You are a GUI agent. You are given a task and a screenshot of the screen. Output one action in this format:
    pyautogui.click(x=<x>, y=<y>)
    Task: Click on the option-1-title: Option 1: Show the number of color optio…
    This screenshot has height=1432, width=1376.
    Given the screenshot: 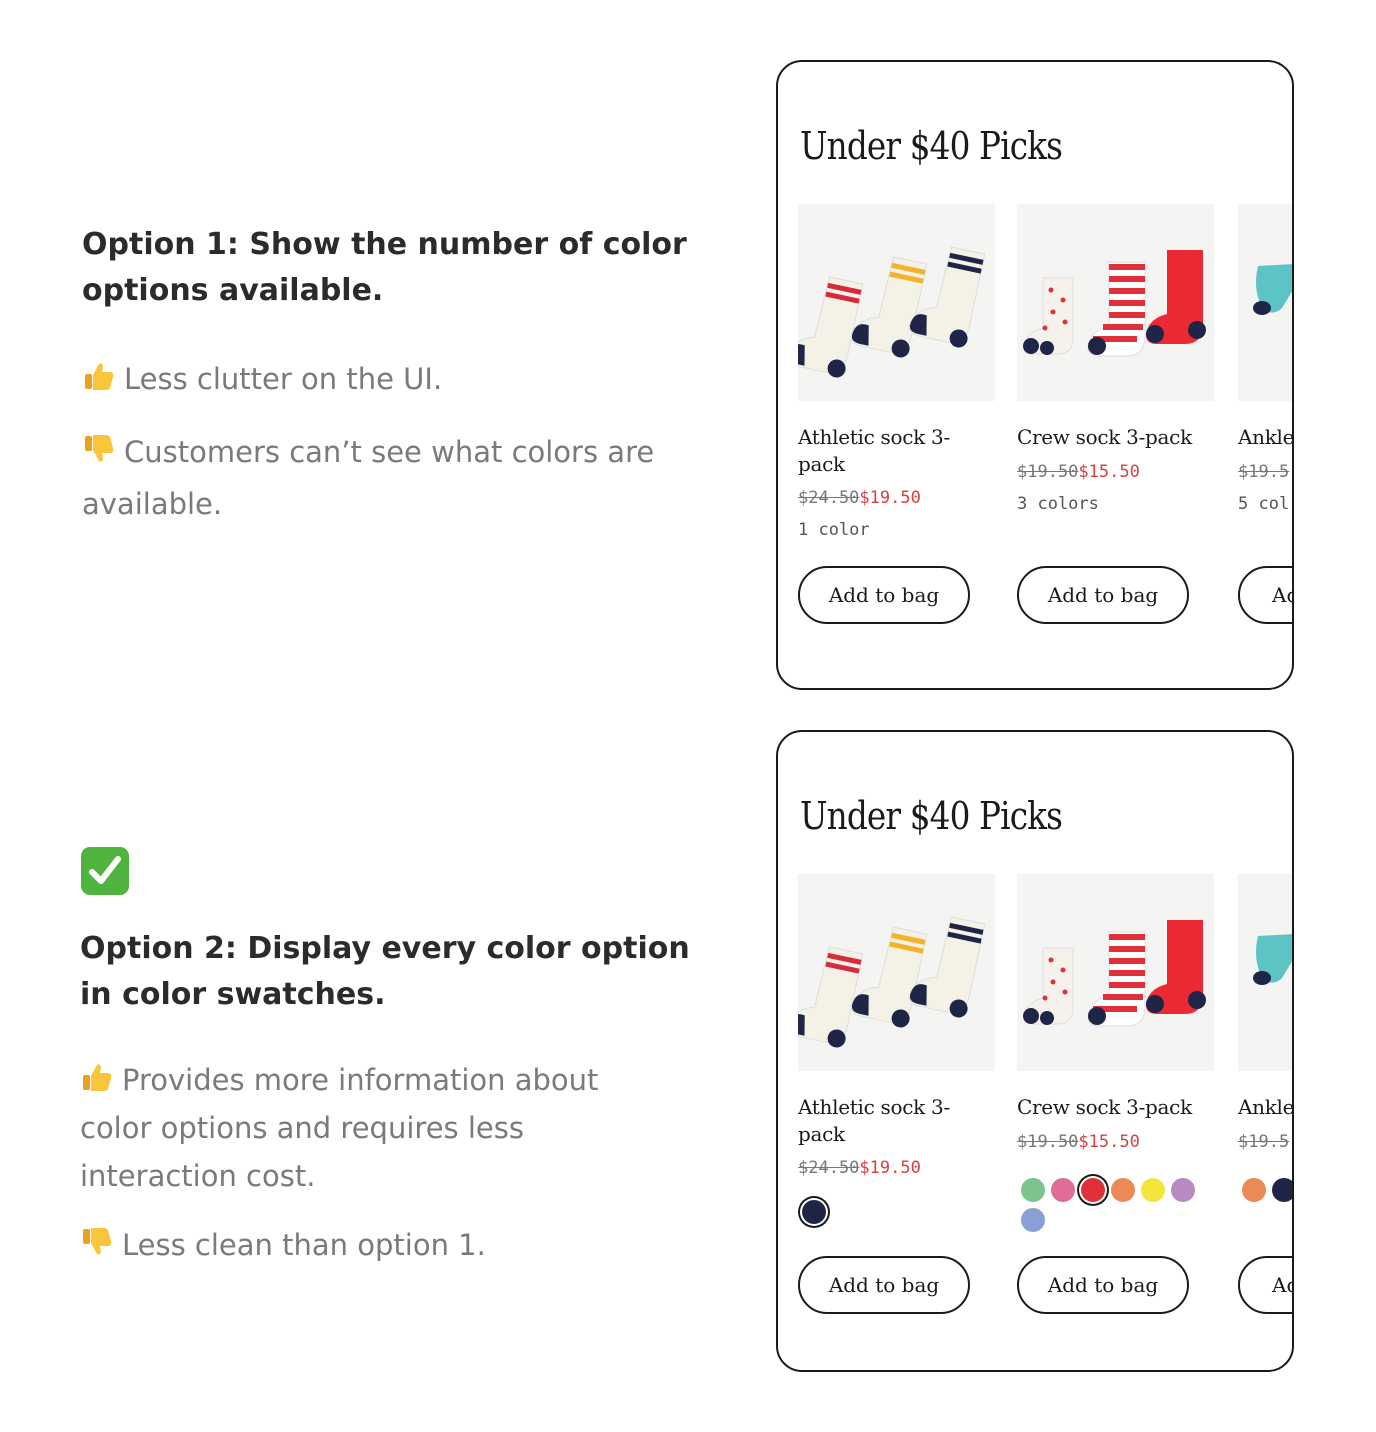 What is the action you would take?
    pyautogui.click(x=384, y=267)
    